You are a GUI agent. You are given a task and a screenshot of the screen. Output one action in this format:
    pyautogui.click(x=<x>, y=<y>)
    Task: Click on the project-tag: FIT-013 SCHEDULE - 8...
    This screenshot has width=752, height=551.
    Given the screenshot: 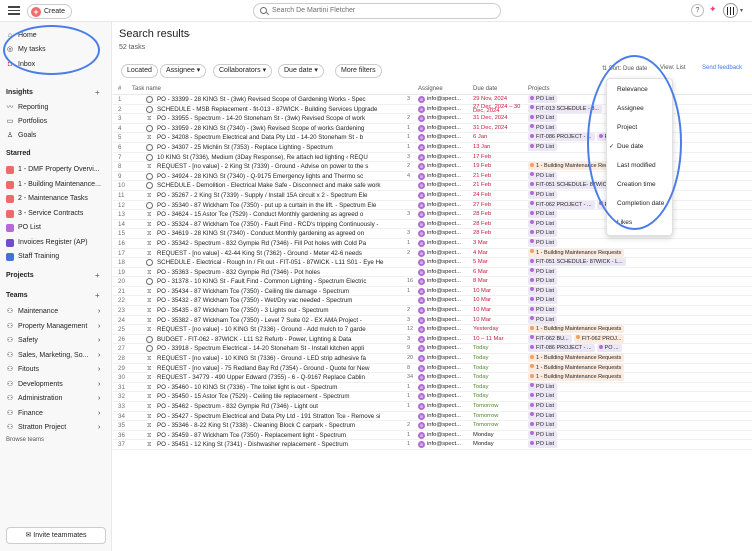 What is the action you would take?
    pyautogui.click(x=565, y=108)
    